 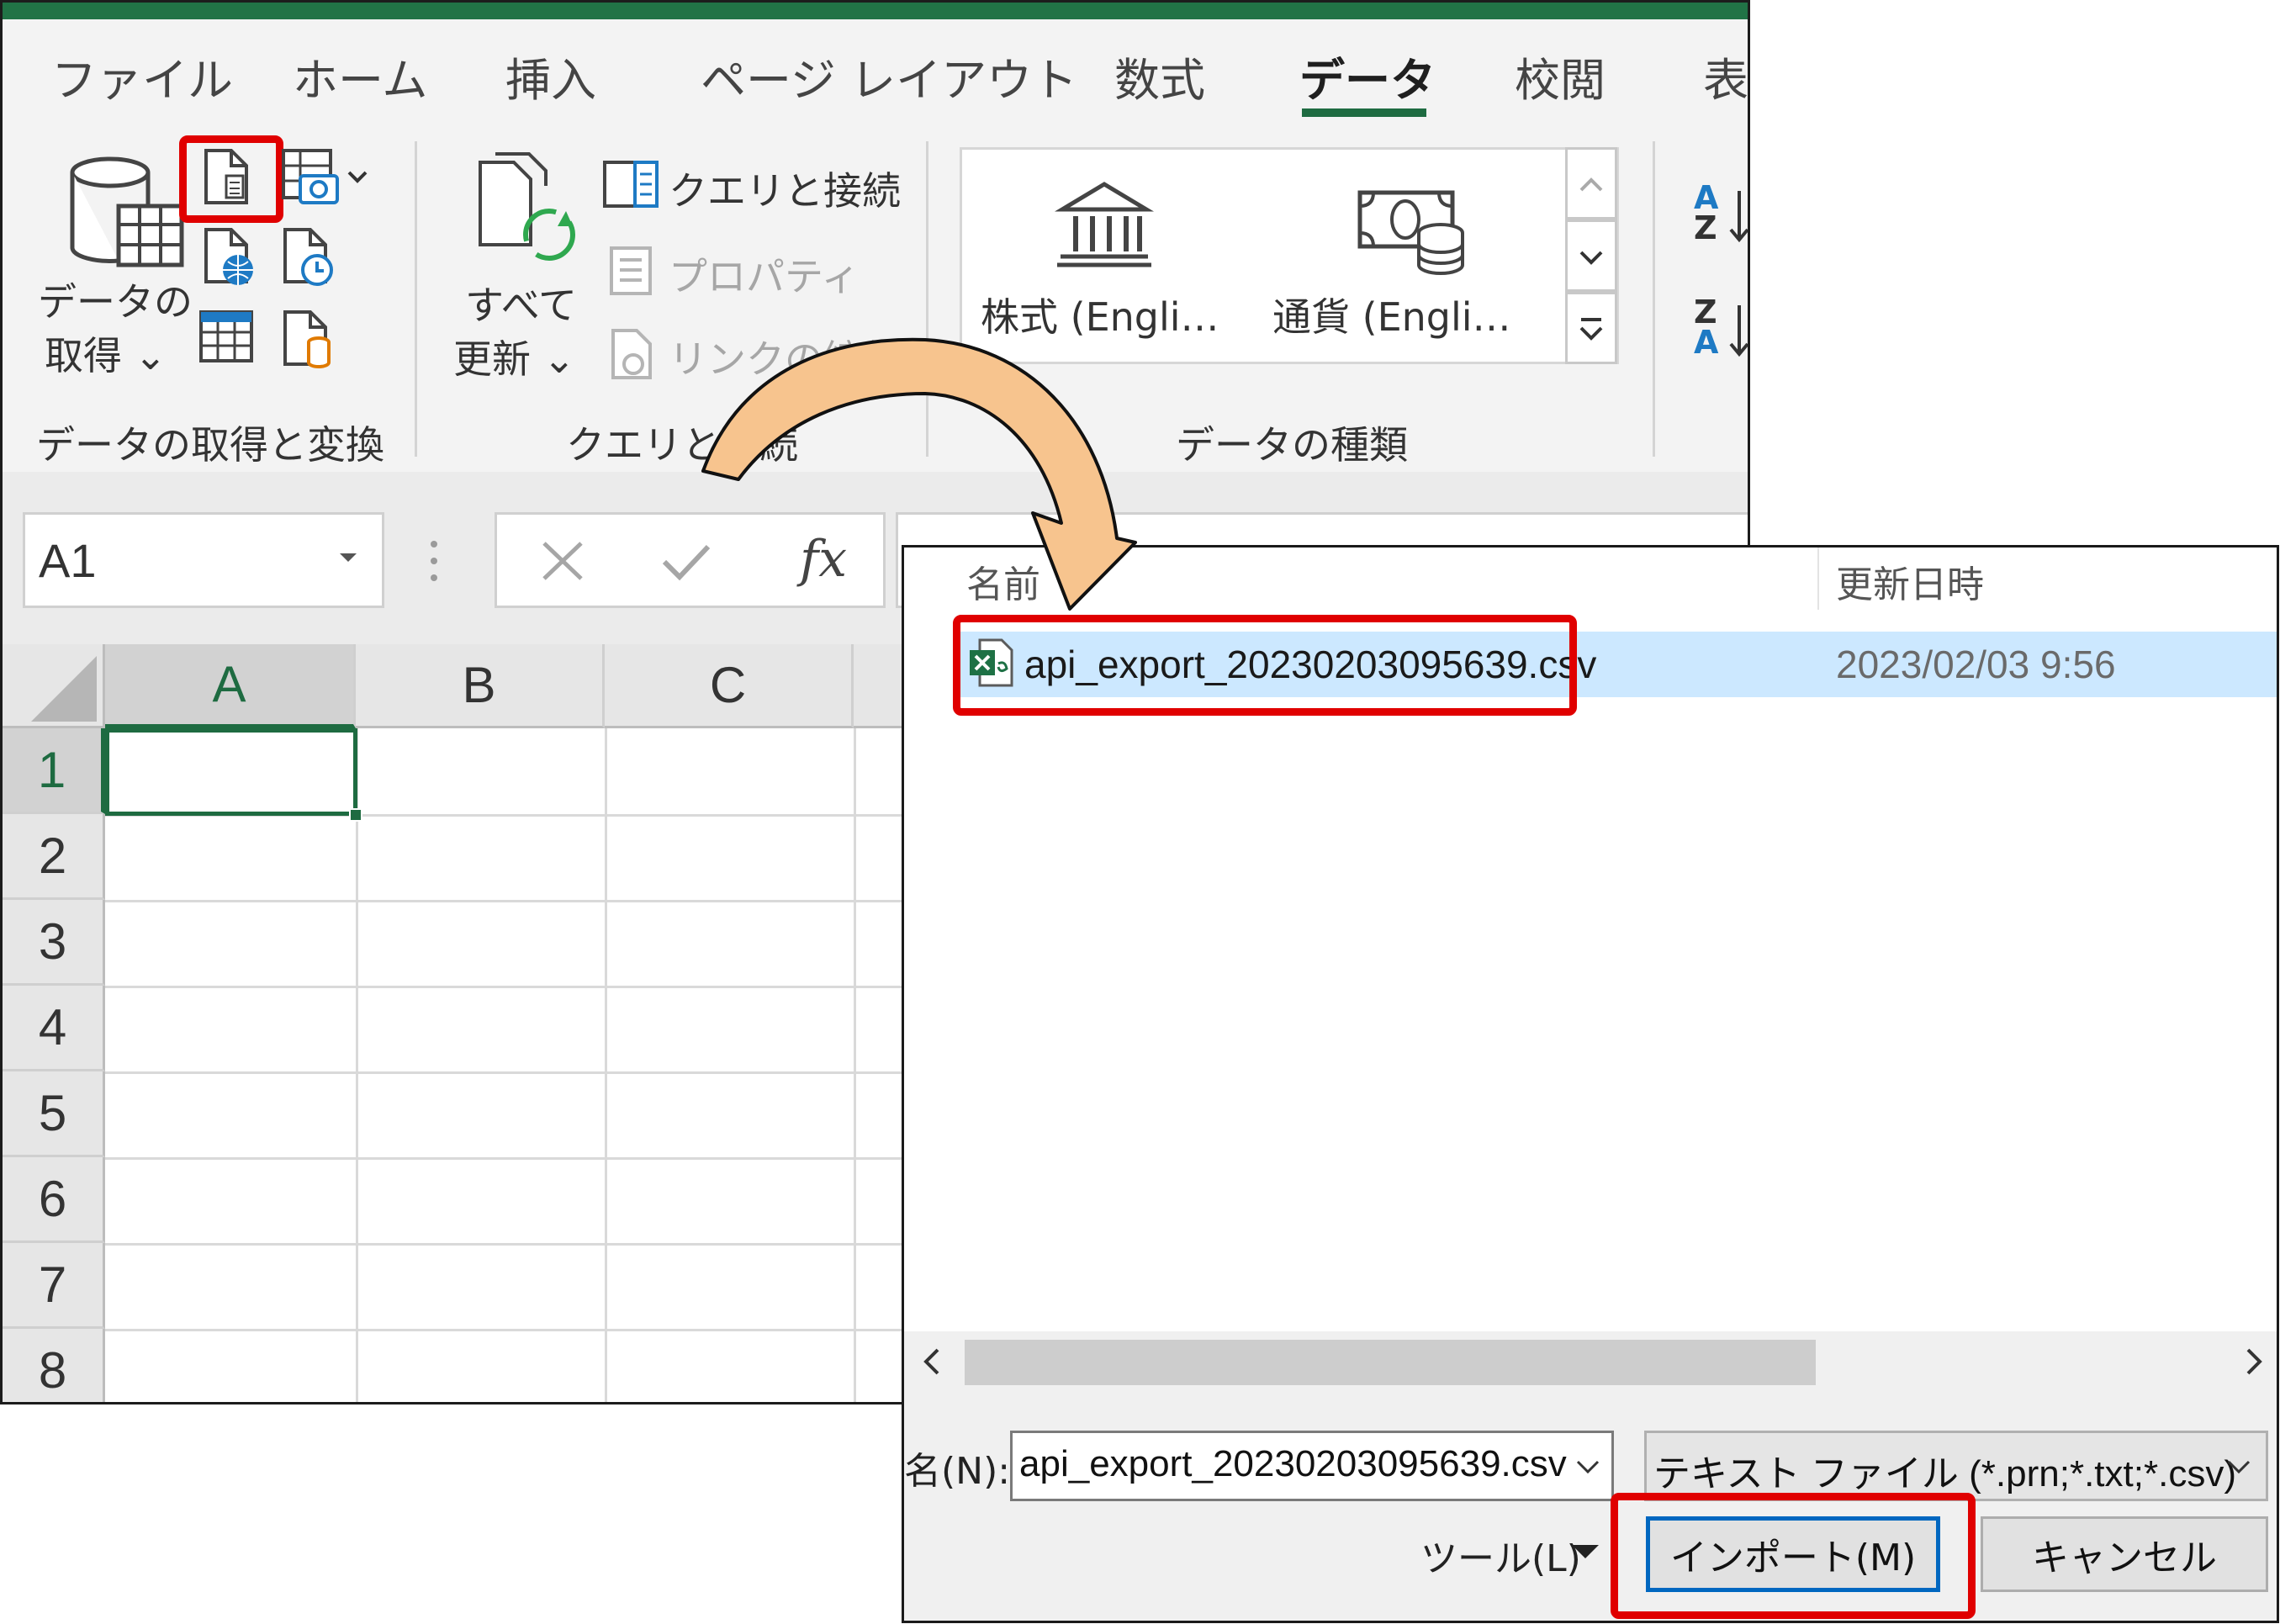 I want to click on edit-links-icon, so click(x=632, y=354).